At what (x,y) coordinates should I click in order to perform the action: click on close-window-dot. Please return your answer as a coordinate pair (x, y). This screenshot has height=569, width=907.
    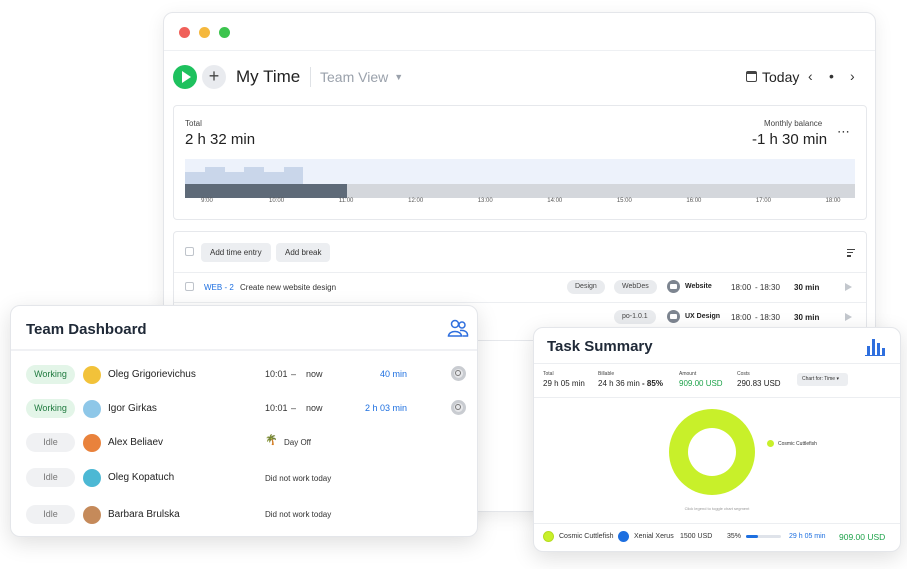
    Looking at the image, I should click on (184, 32).